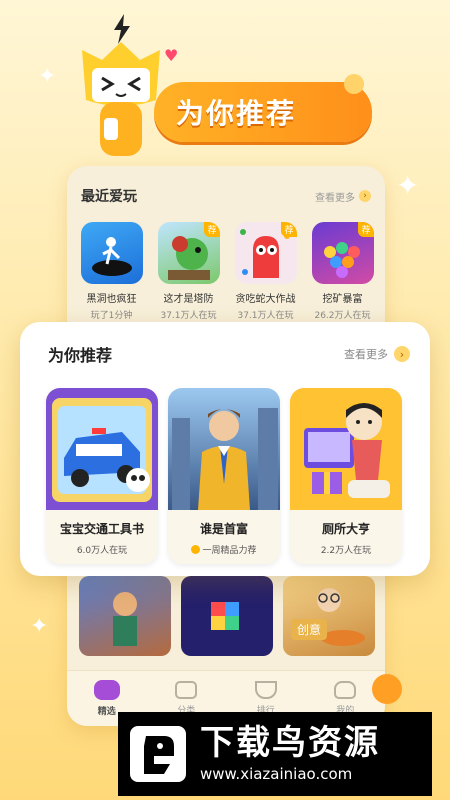 The width and height of the screenshot is (450, 800). What do you see at coordinates (265, 299) in the screenshot?
I see `recent-item-name: 贪吃蛇大作战` at bounding box center [265, 299].